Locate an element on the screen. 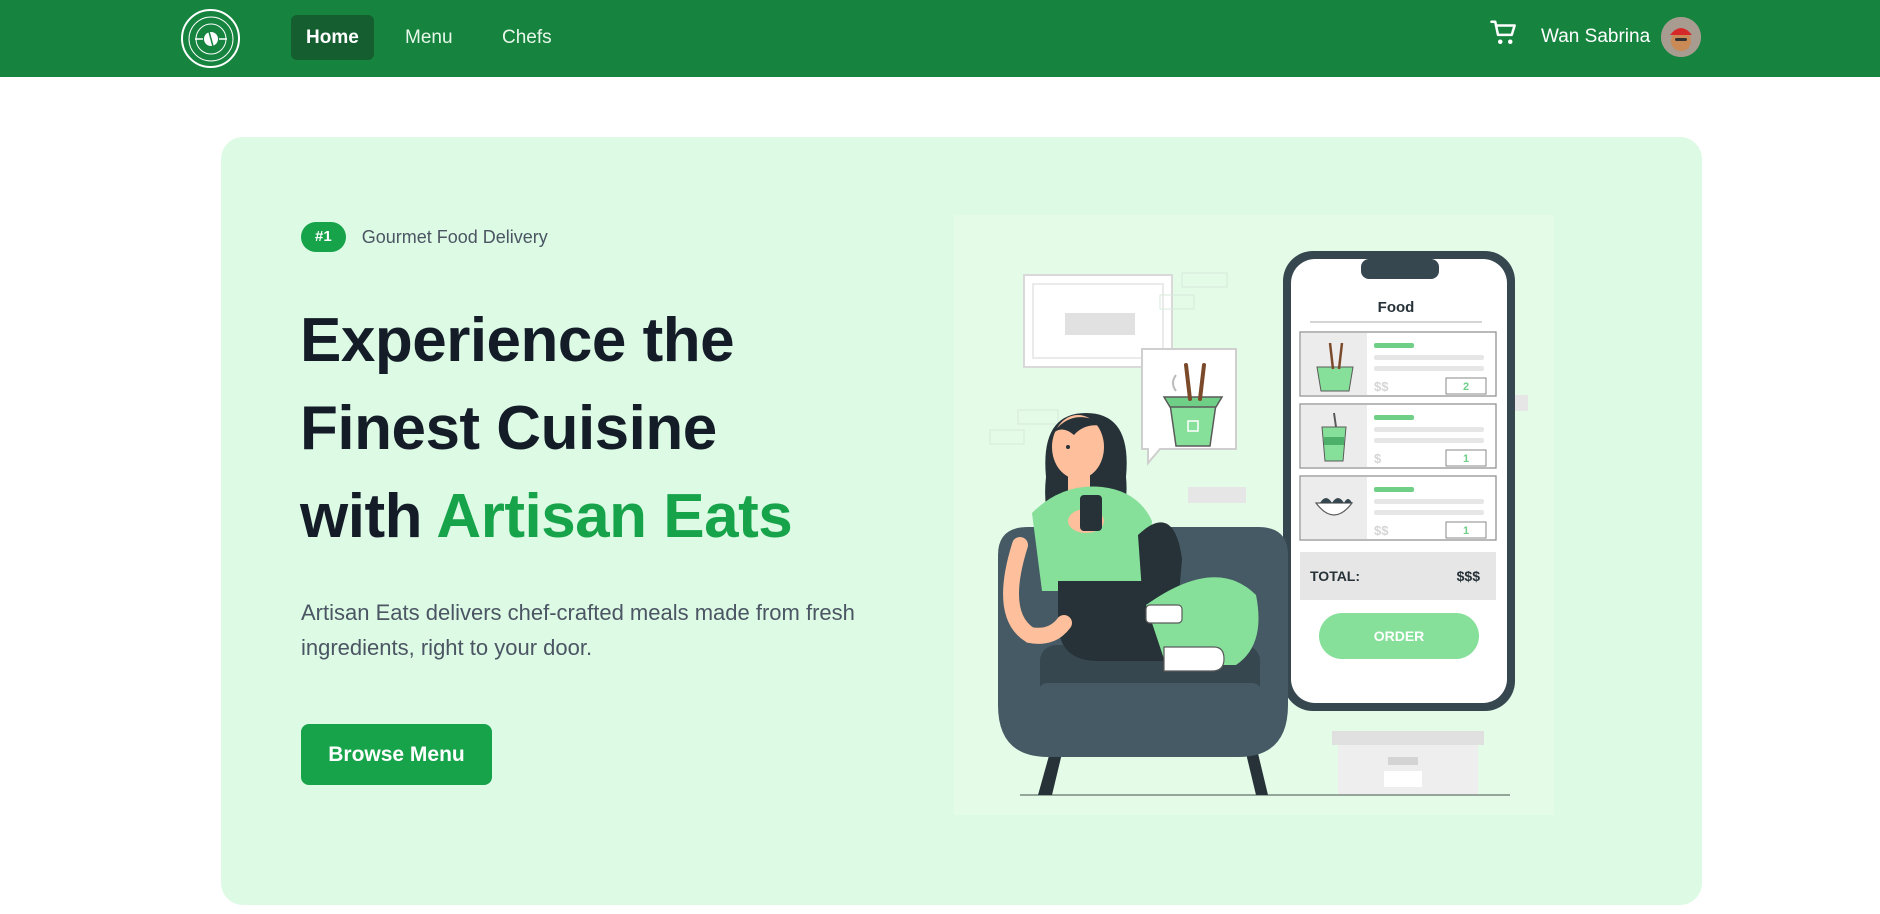  logo-emblem-icon is located at coordinates (210, 38).